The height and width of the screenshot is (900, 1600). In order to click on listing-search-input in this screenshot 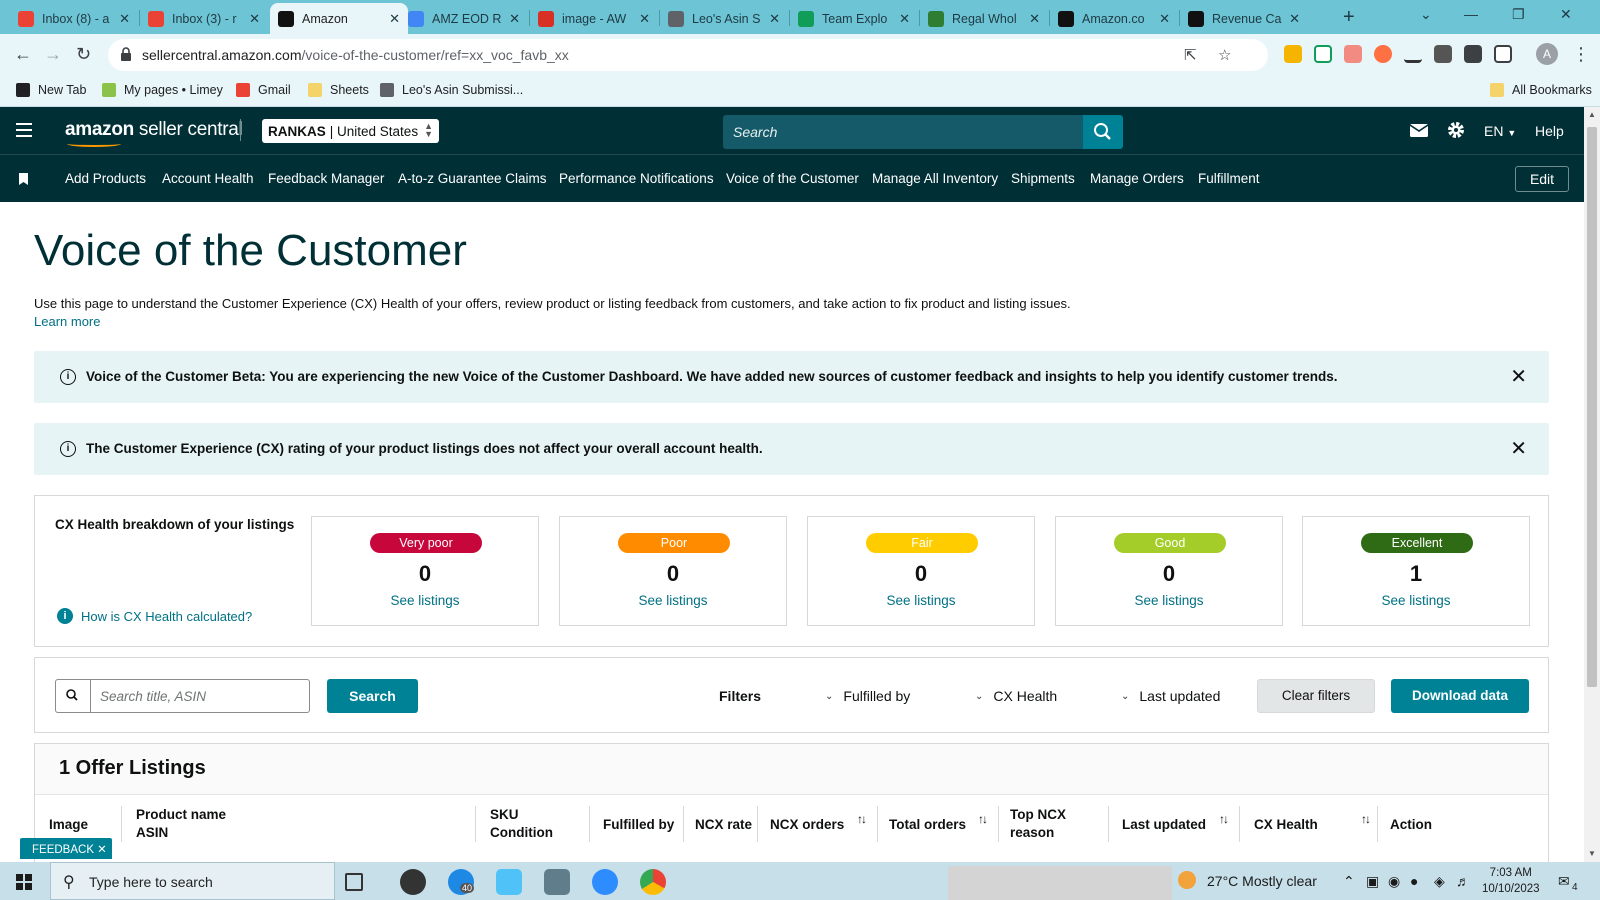, I will do `click(200, 696)`.